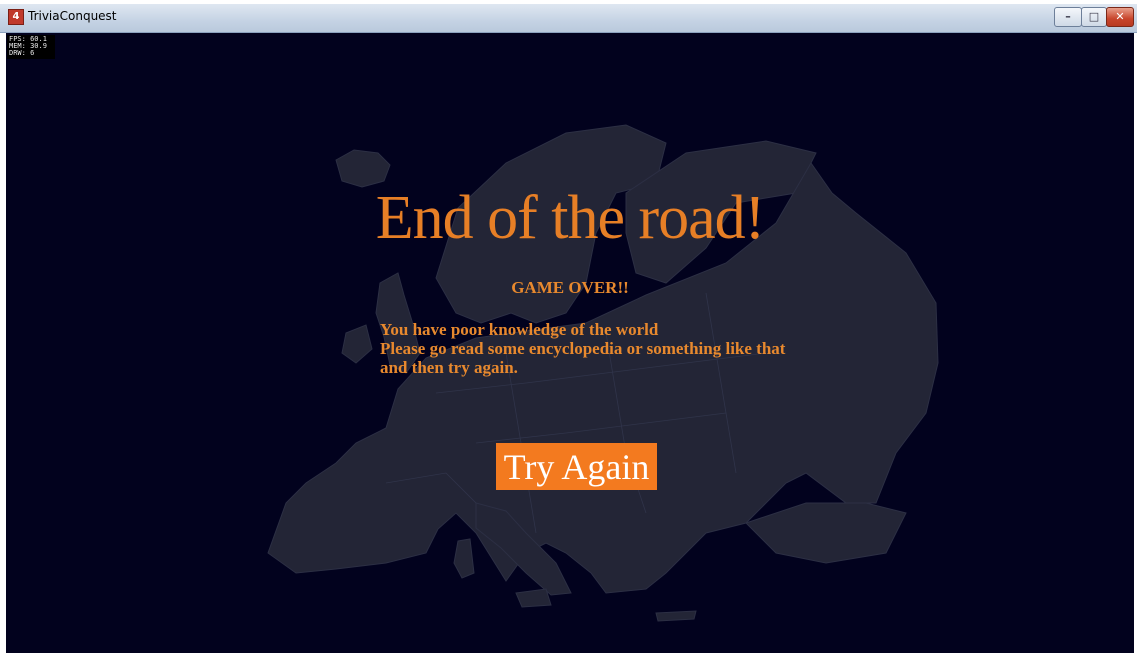 This screenshot has height=657, width=1137. I want to click on map-crete, so click(676, 616).